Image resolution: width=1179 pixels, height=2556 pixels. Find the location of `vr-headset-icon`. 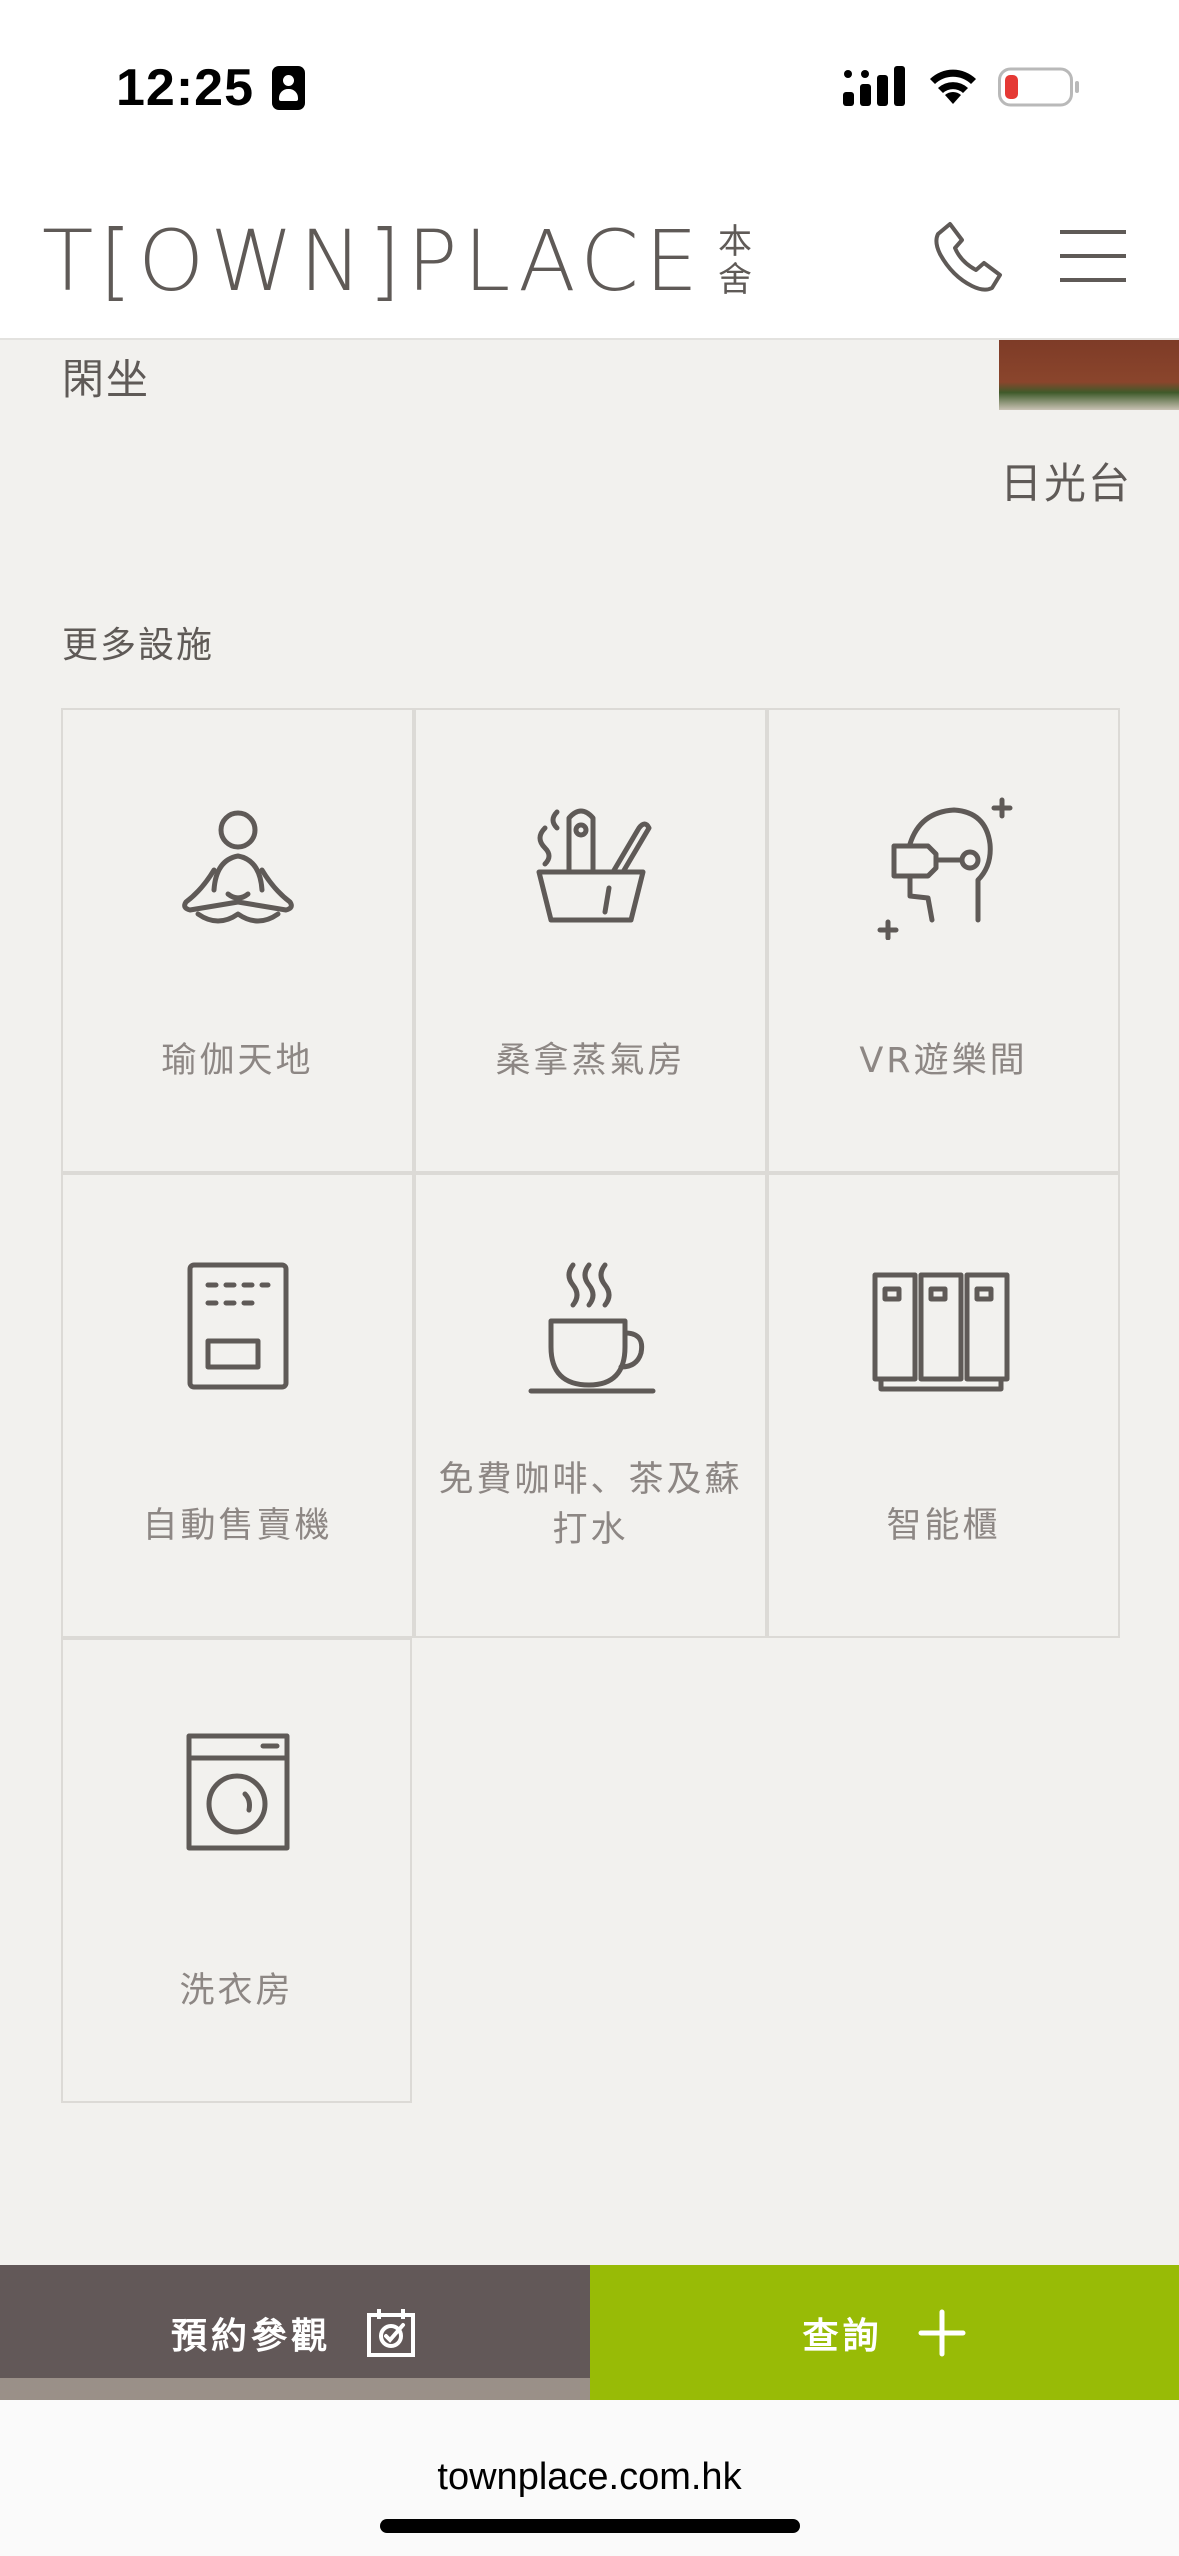

vr-headset-icon is located at coordinates (944, 865).